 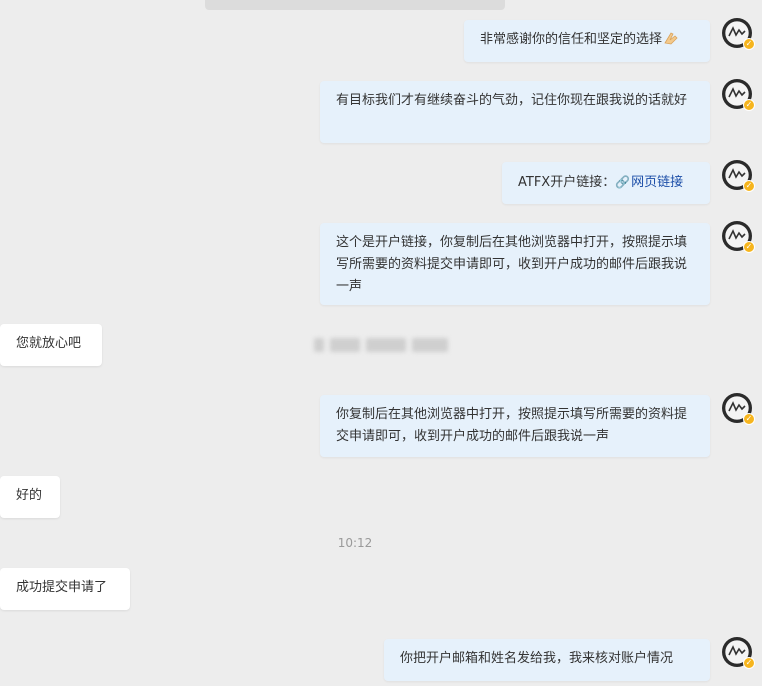 What do you see at coordinates (355, 5) in the screenshot?
I see `top-scroll-indicator` at bounding box center [355, 5].